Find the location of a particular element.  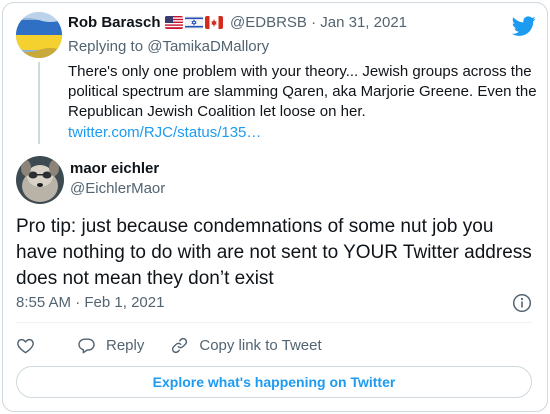

author-name: maor eichler is located at coordinates (114, 168).